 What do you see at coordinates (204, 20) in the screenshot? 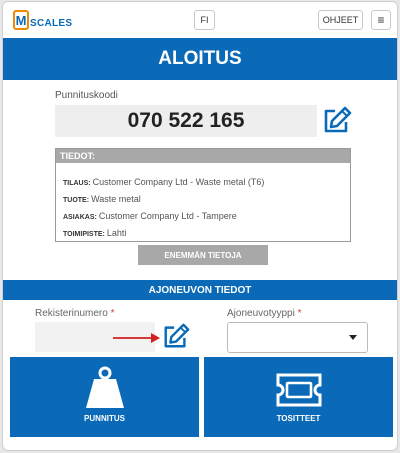
I see `language-button: FI` at bounding box center [204, 20].